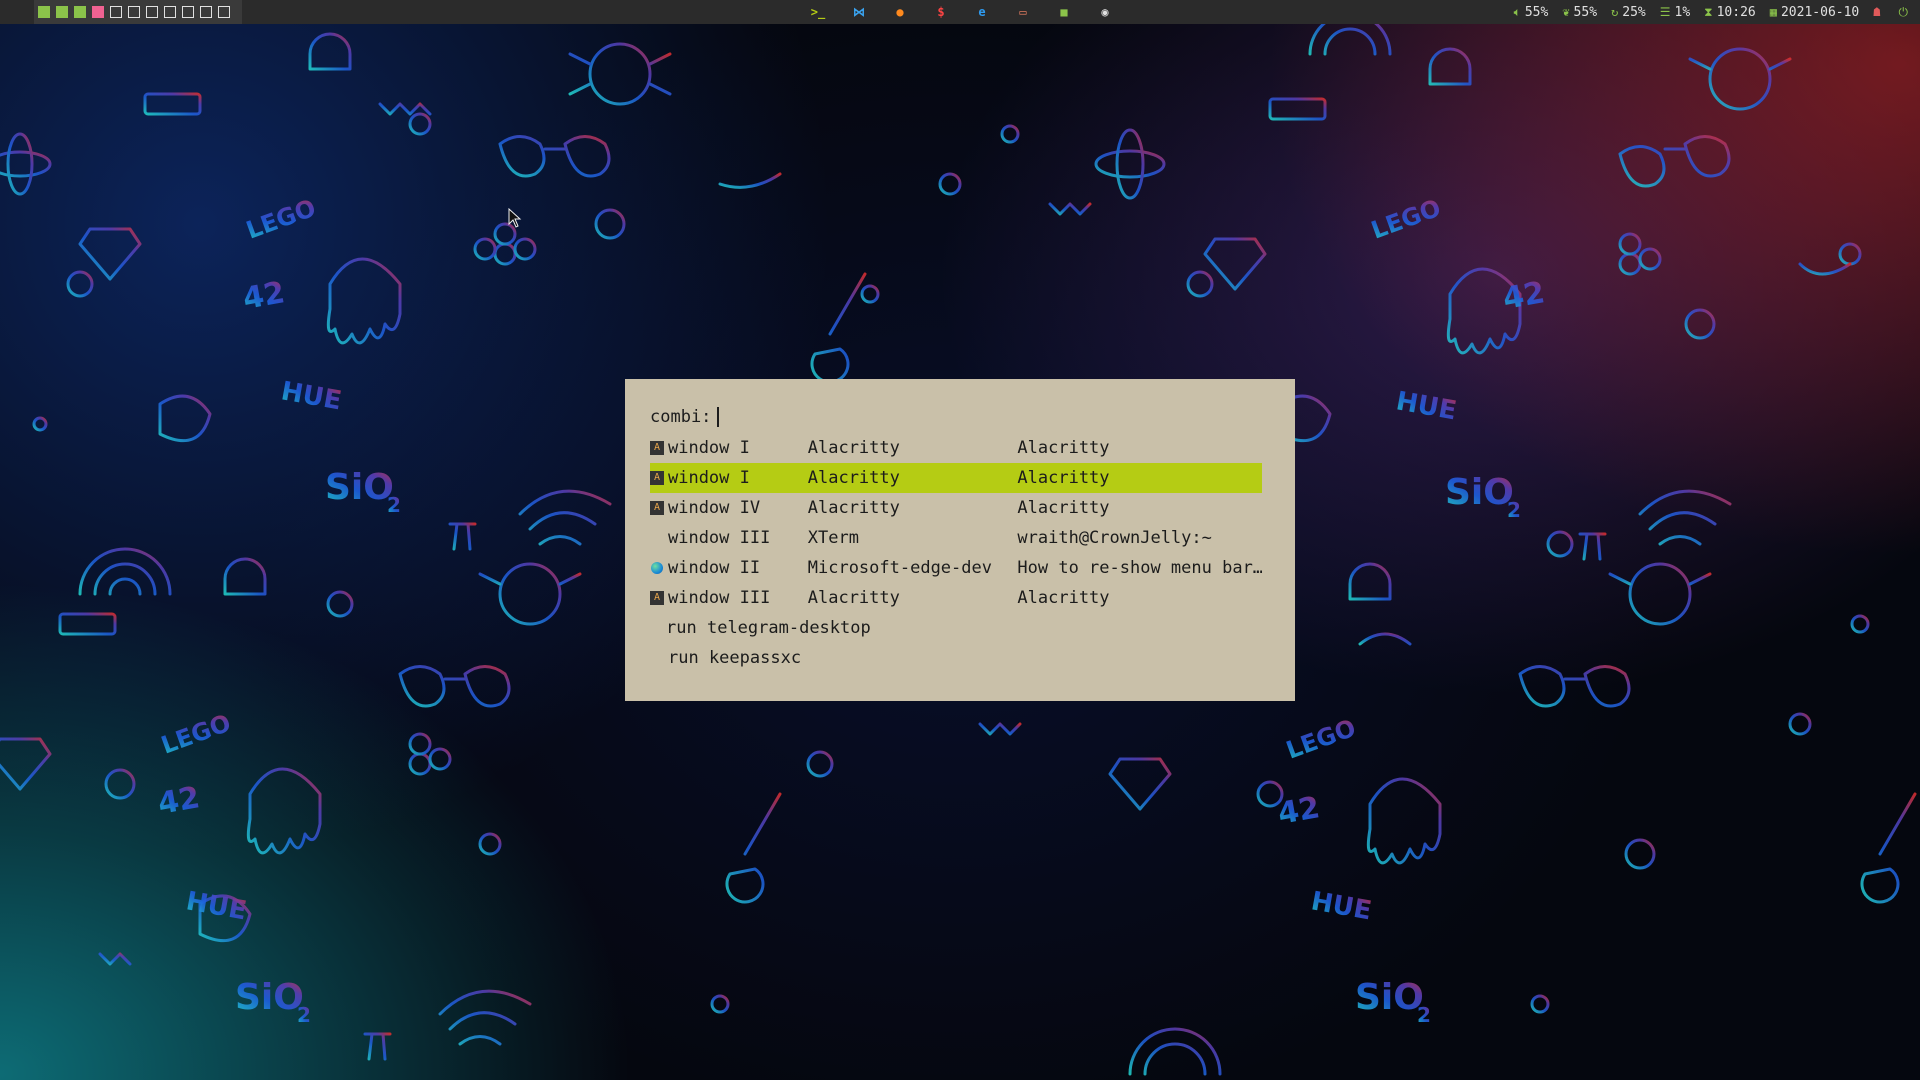  What do you see at coordinates (768, 628) in the screenshot?
I see `entry-workspace: run telegram-desktop` at bounding box center [768, 628].